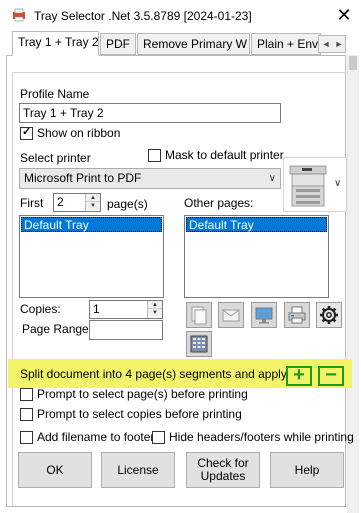 The image size is (361, 513). What do you see at coordinates (96, 437) in the screenshot?
I see `add-filename-label: Add filename to footer` at bounding box center [96, 437].